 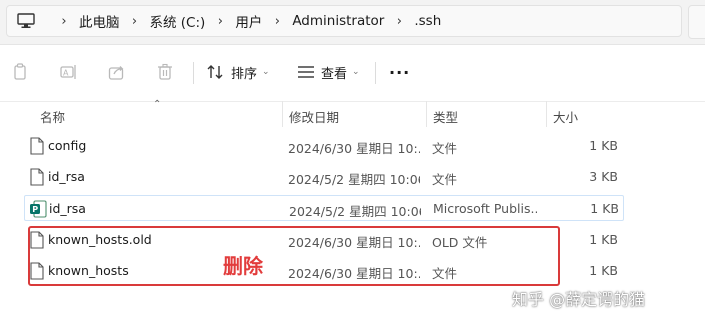 What do you see at coordinates (565, 116) in the screenshot?
I see `column-size: 大小` at bounding box center [565, 116].